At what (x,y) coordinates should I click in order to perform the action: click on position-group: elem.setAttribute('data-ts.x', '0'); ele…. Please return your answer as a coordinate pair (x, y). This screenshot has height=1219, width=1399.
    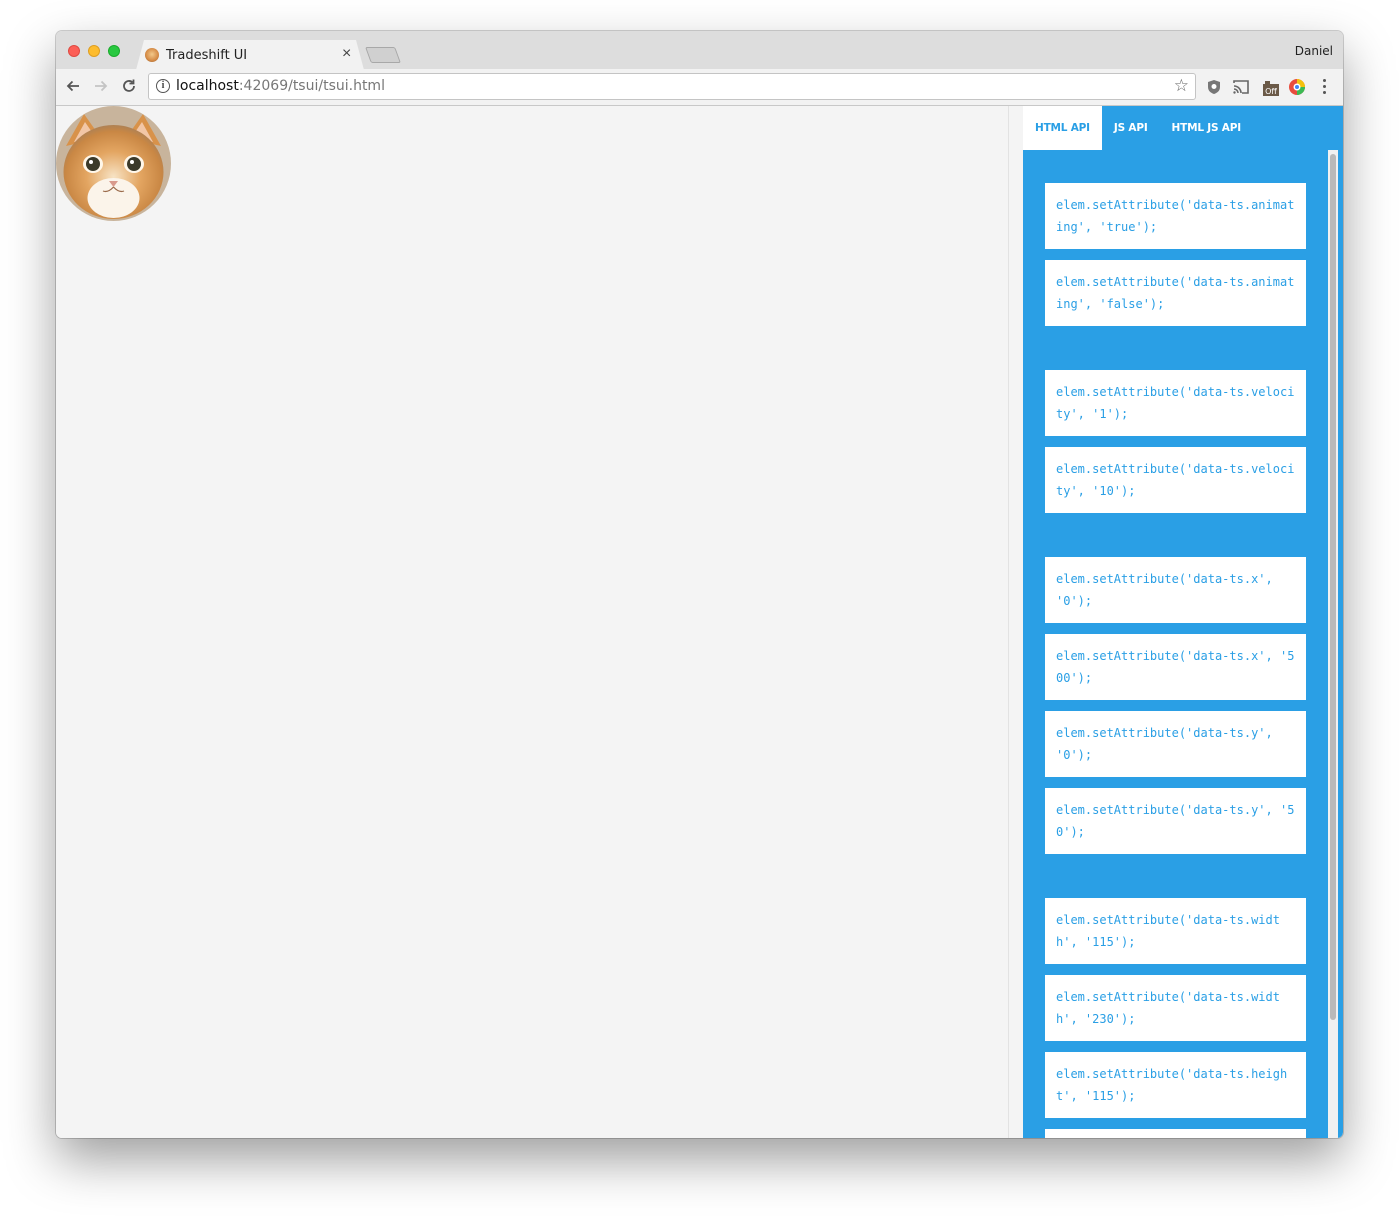
    Looking at the image, I should click on (1175, 711).